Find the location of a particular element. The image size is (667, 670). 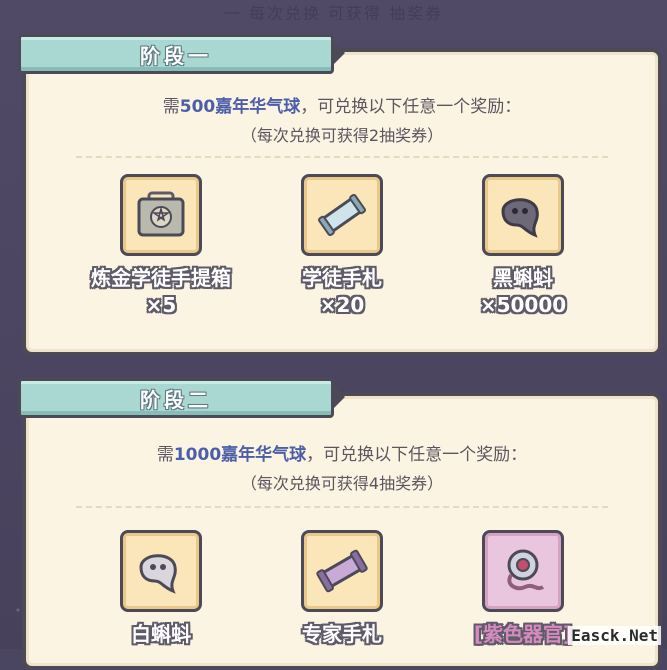

scroll-icon is located at coordinates (342, 215).